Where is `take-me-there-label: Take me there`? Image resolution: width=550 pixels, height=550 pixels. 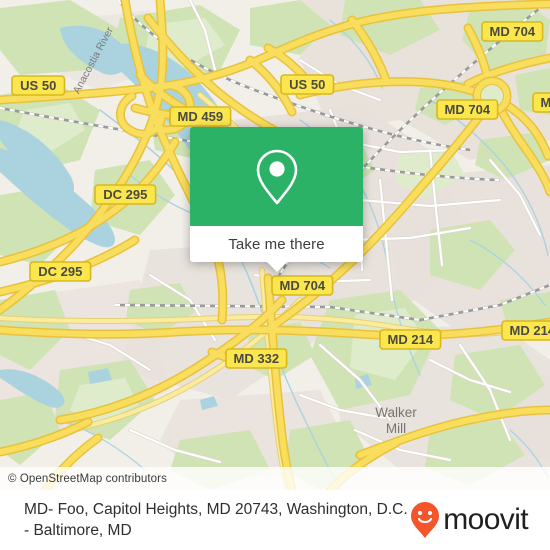
take-me-there-label: Take me there is located at coordinates (276, 244).